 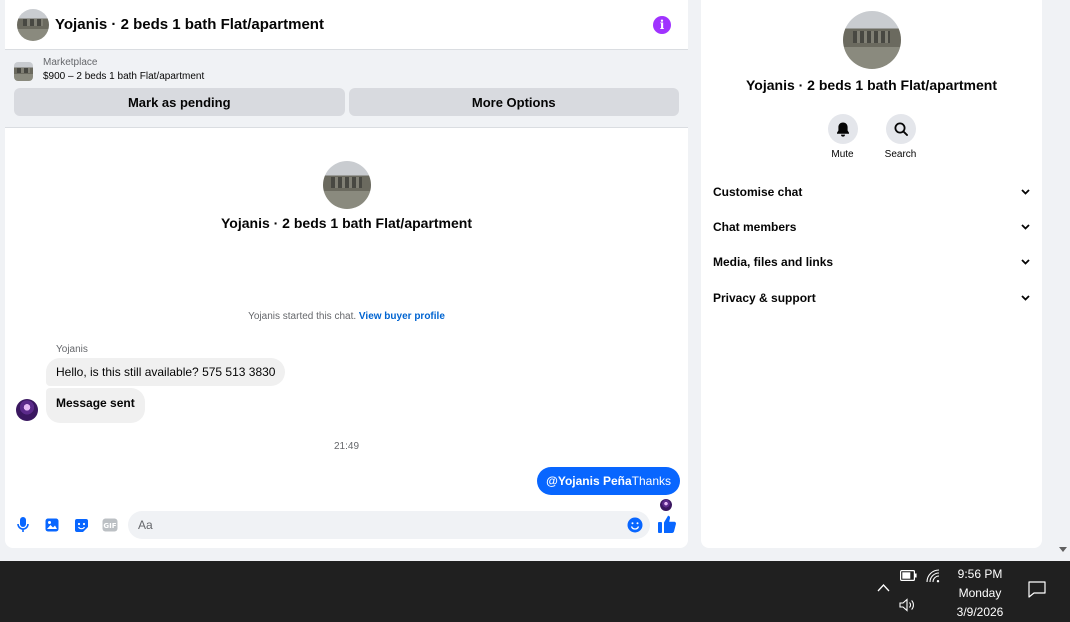 I want to click on message-input-wrapper, so click(x=389, y=525).